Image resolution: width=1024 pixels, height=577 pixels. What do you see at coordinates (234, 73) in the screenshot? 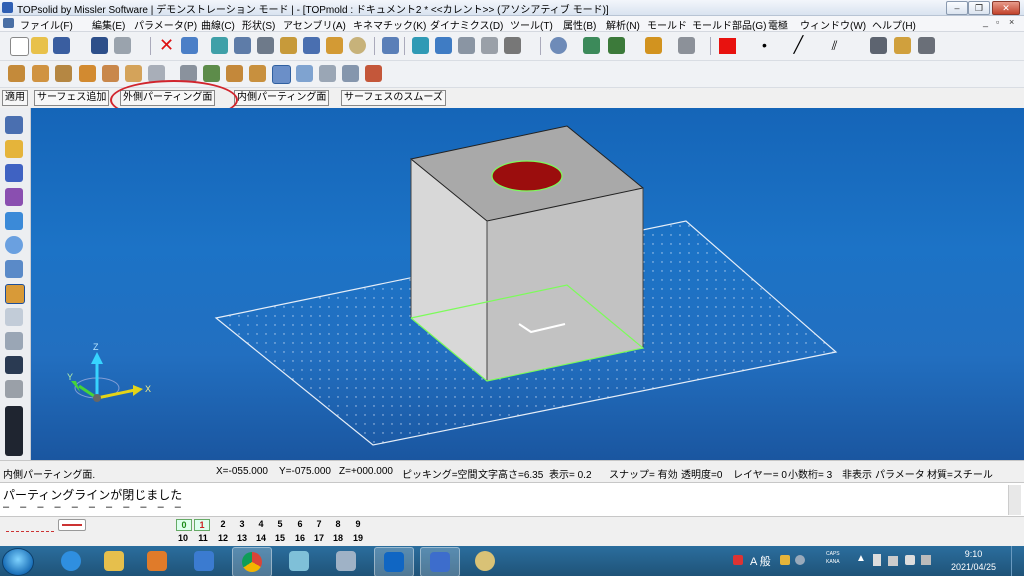
I see `mold-tool-10-icon` at bounding box center [234, 73].